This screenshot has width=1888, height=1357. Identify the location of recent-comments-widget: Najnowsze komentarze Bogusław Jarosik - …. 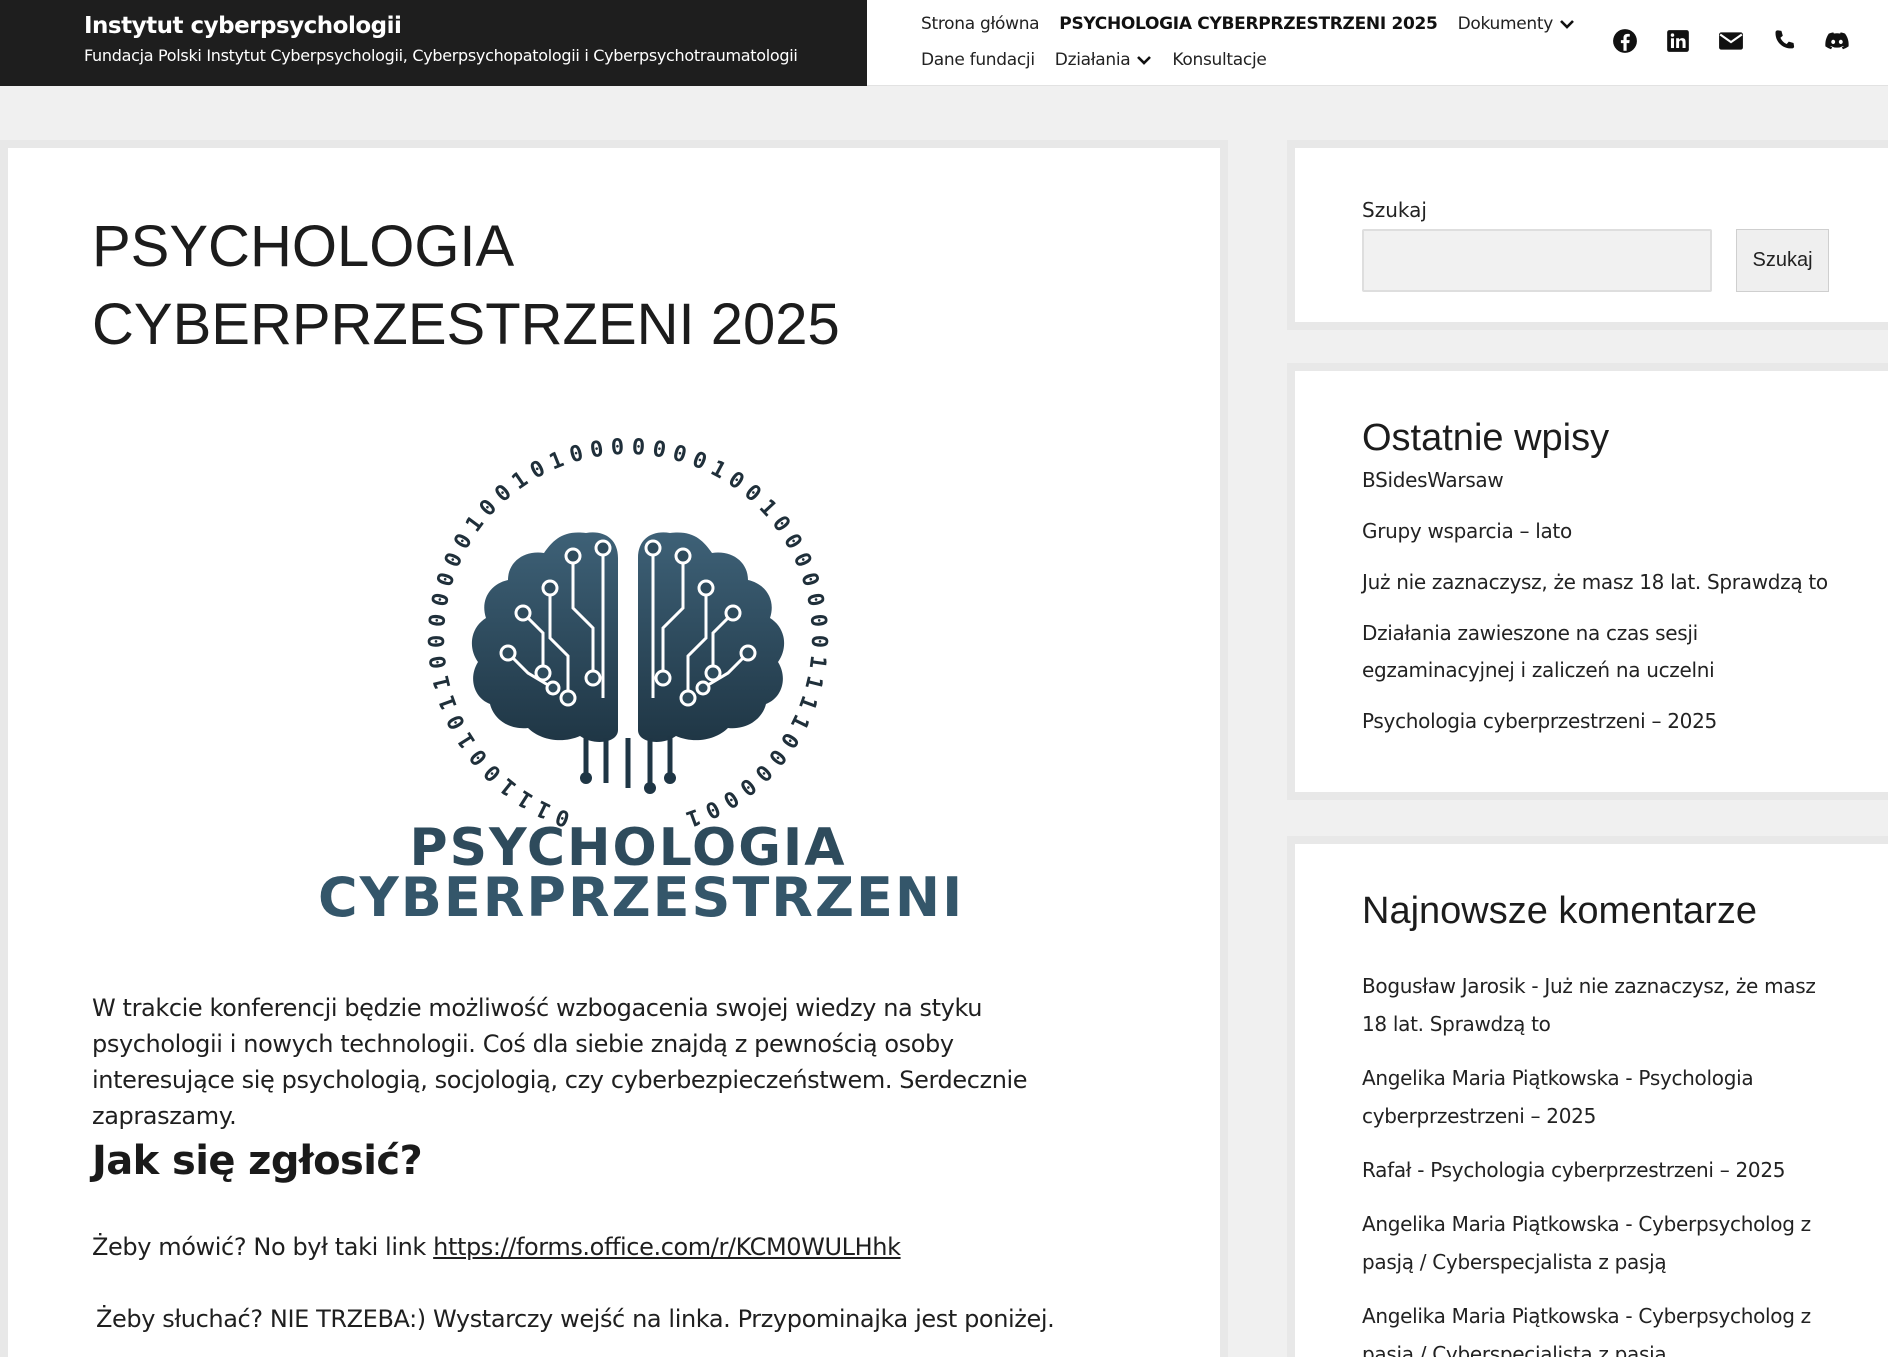
(1587, 1096).